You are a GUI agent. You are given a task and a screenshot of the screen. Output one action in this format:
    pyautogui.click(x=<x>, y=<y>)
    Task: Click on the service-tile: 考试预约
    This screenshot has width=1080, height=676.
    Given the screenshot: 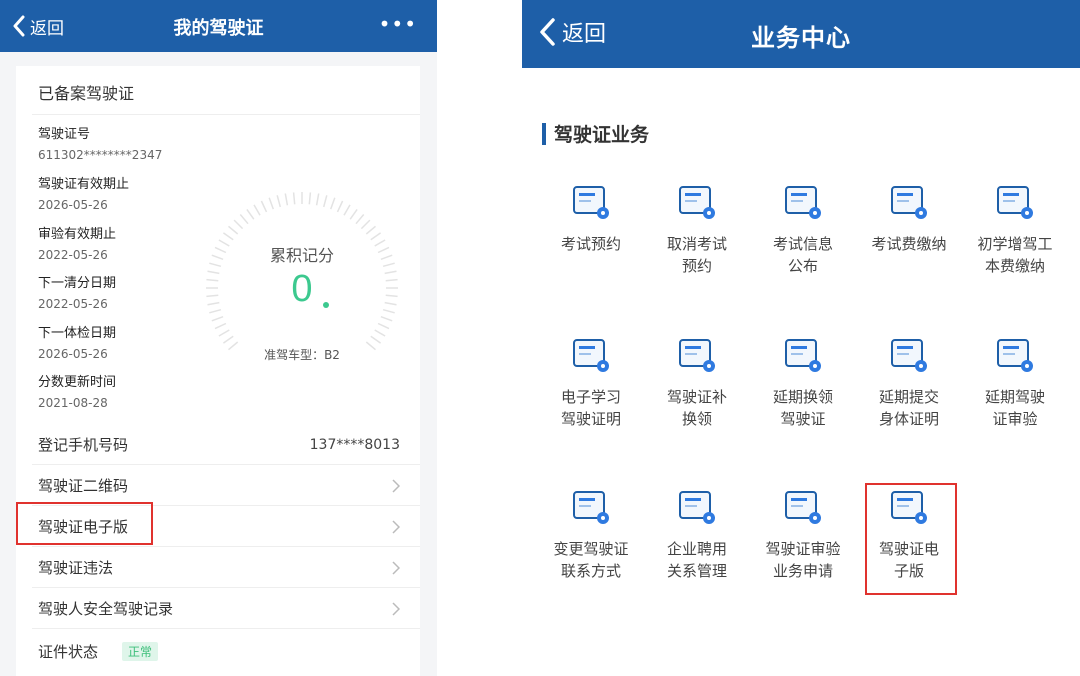 What is the action you would take?
    pyautogui.click(x=591, y=233)
    